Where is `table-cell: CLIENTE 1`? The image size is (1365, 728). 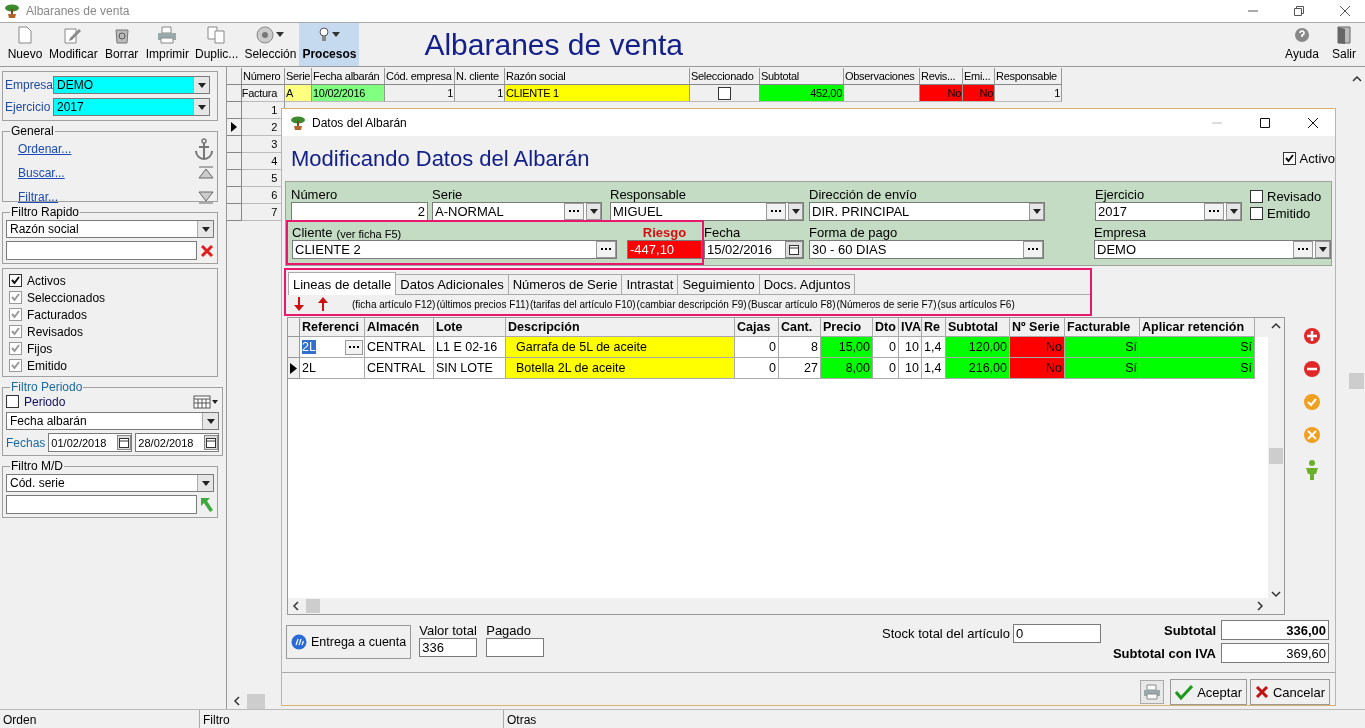 table-cell: CLIENTE 1 is located at coordinates (597, 93).